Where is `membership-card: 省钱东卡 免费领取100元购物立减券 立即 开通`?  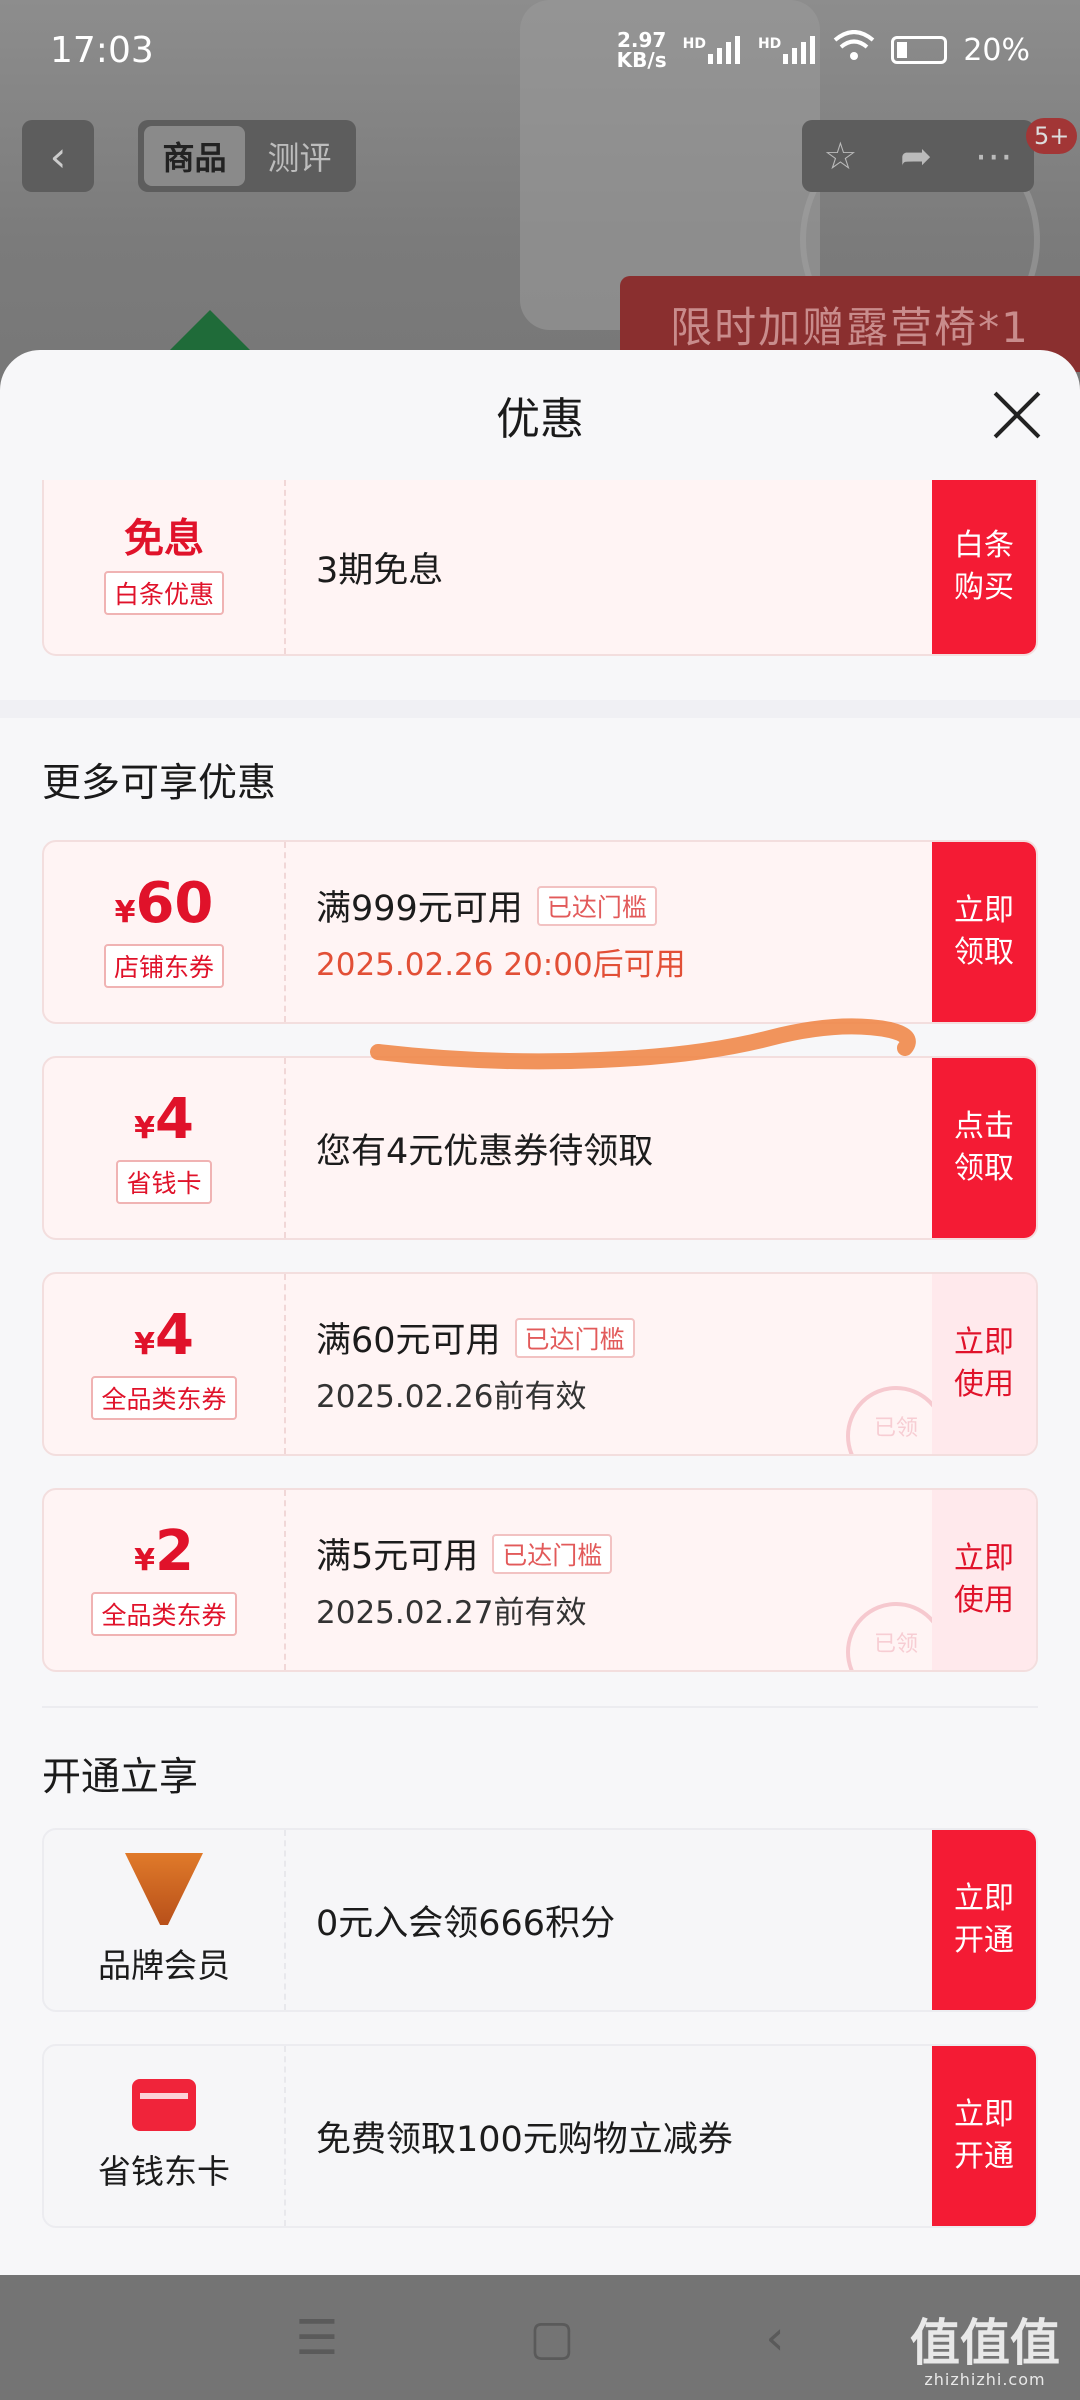
membership-card: 省钱东卡 免费领取100元购物立减券 立即 开通 is located at coordinates (540, 2136).